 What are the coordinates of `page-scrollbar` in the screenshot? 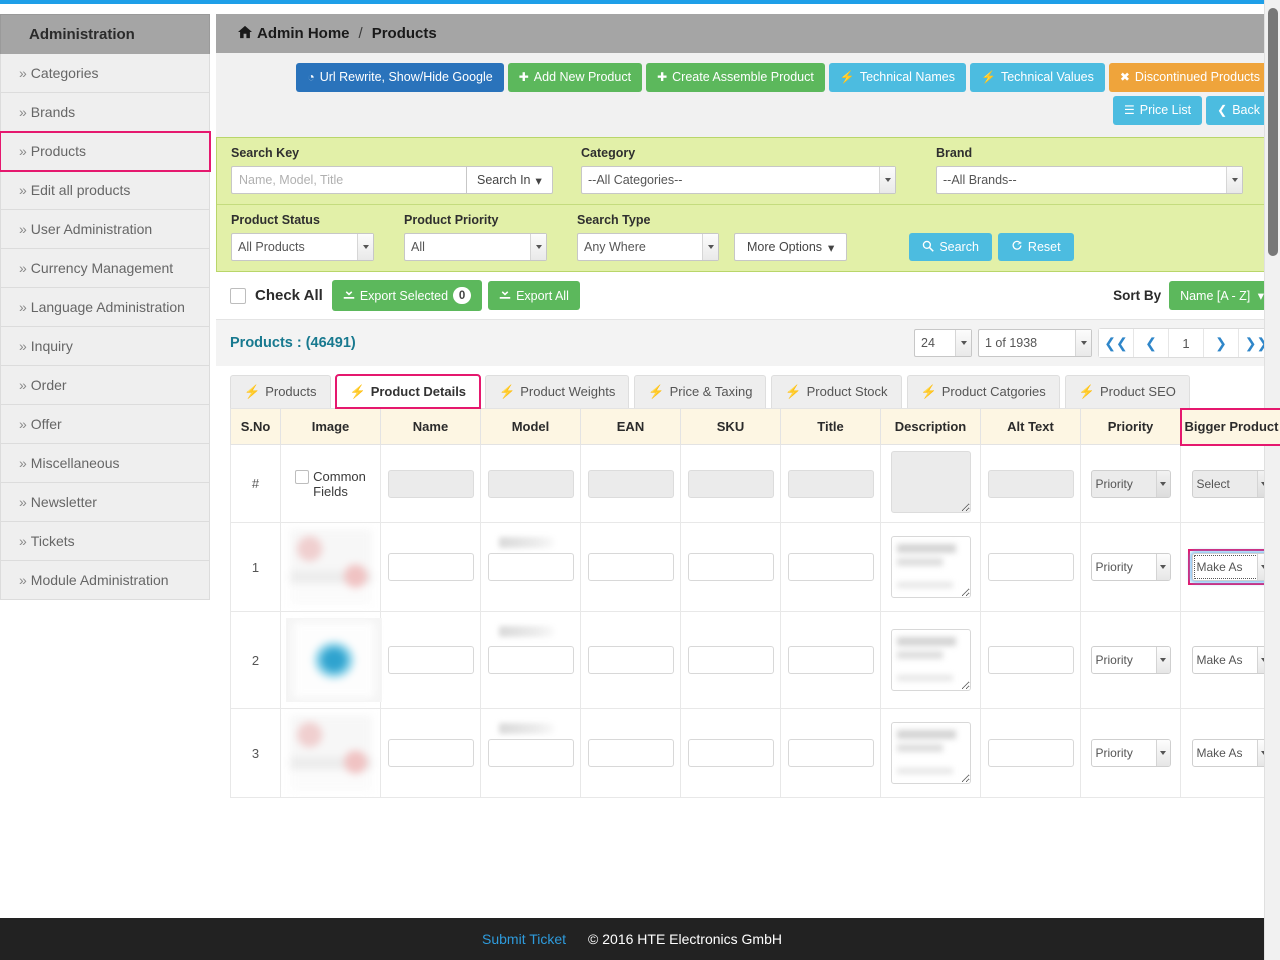 It's located at (1272, 480).